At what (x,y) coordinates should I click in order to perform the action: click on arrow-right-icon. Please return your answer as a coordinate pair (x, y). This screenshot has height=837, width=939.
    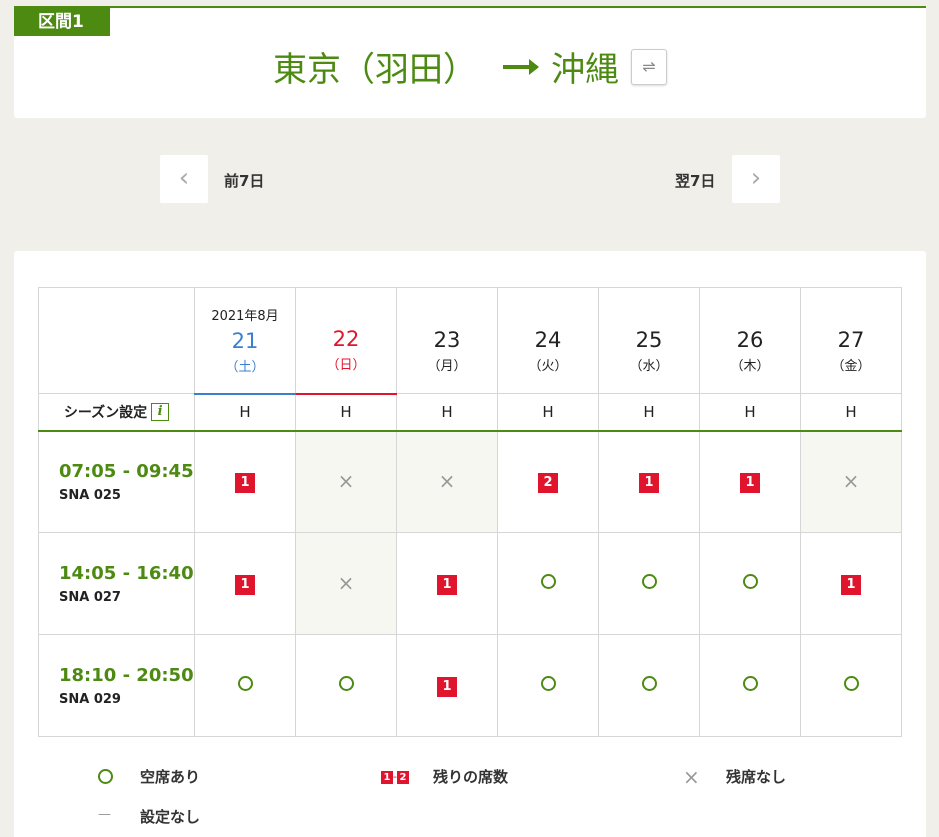
    Looking at the image, I should click on (521, 66).